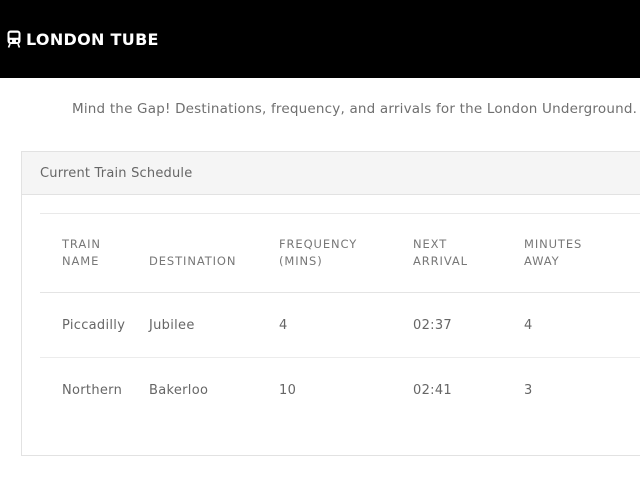 This screenshot has width=640, height=479. I want to click on col-header-frequency: FREQUENCY (MINS), so click(318, 252).